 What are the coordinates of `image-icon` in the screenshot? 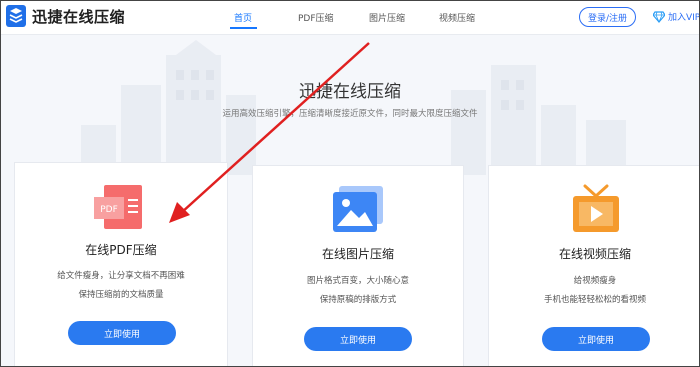 It's located at (358, 209).